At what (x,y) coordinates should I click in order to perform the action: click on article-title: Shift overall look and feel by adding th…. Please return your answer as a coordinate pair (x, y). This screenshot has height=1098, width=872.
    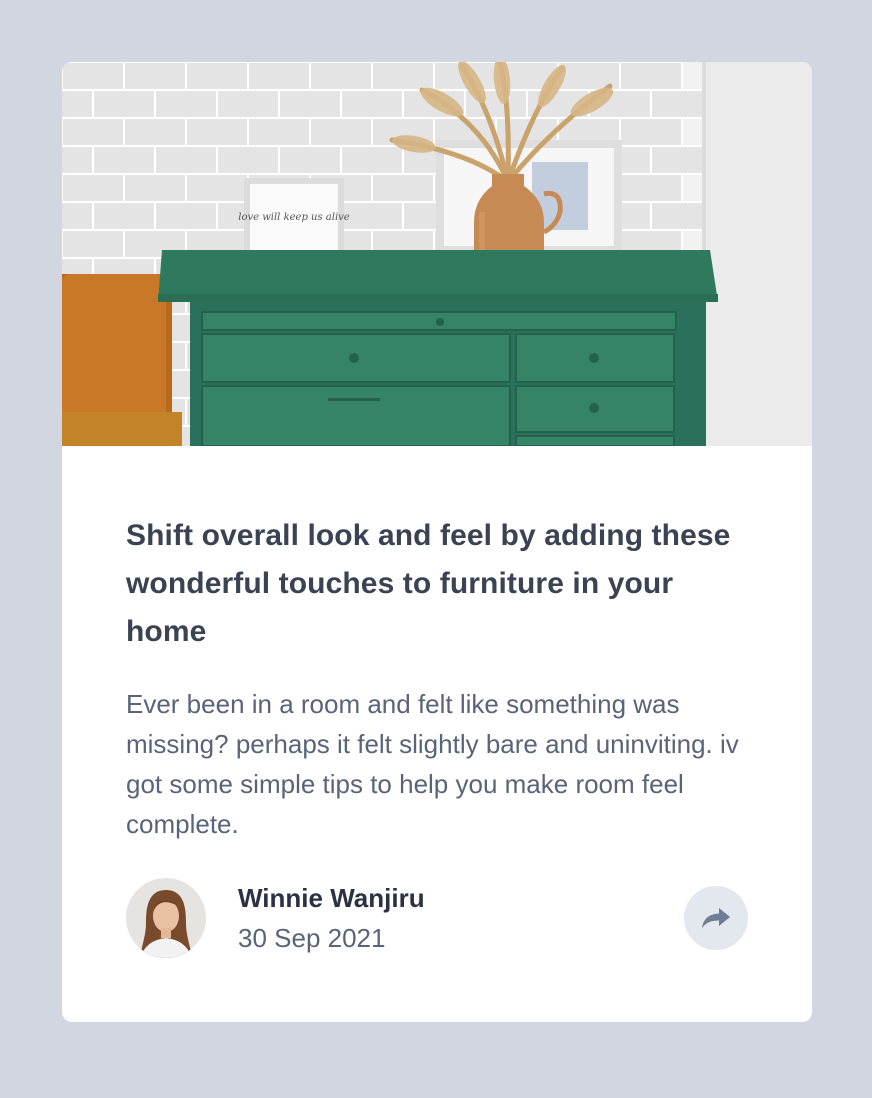
    Looking at the image, I should click on (441, 584).